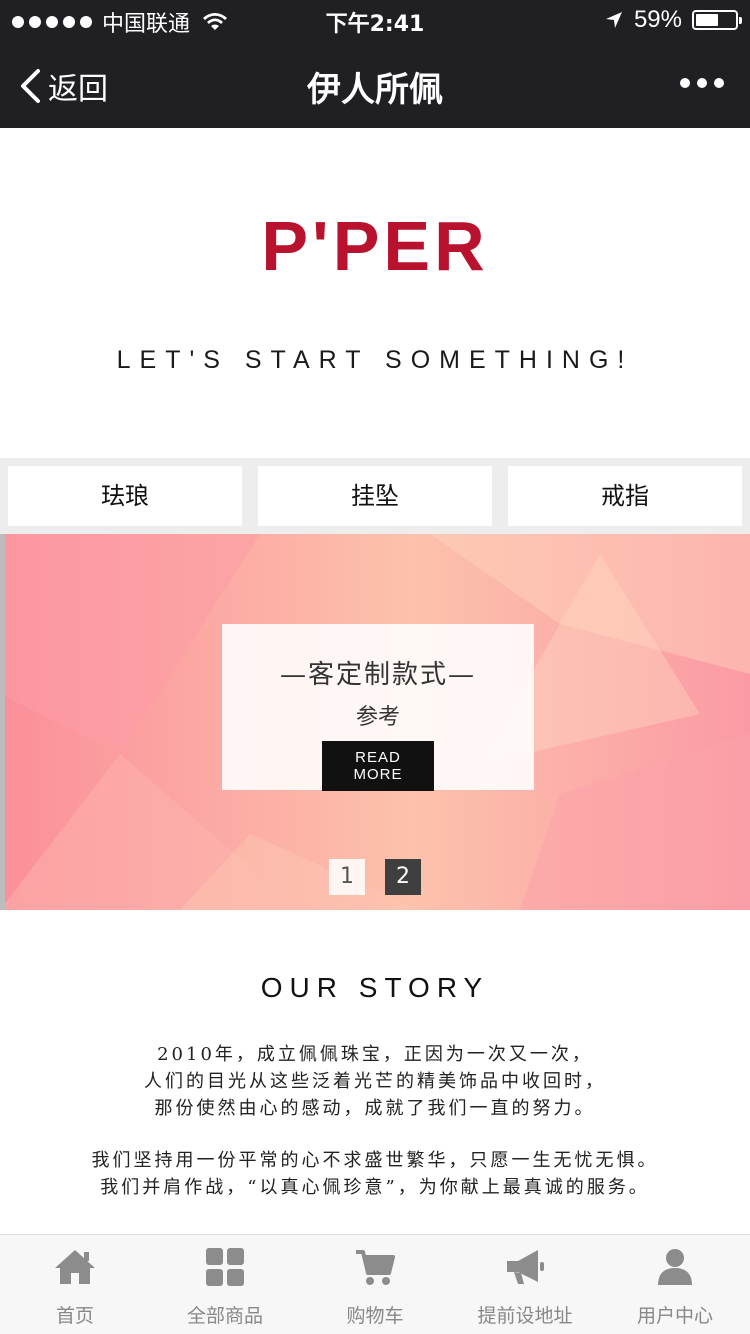  What do you see at coordinates (125, 496) in the screenshot?
I see `category-button: 珐琅` at bounding box center [125, 496].